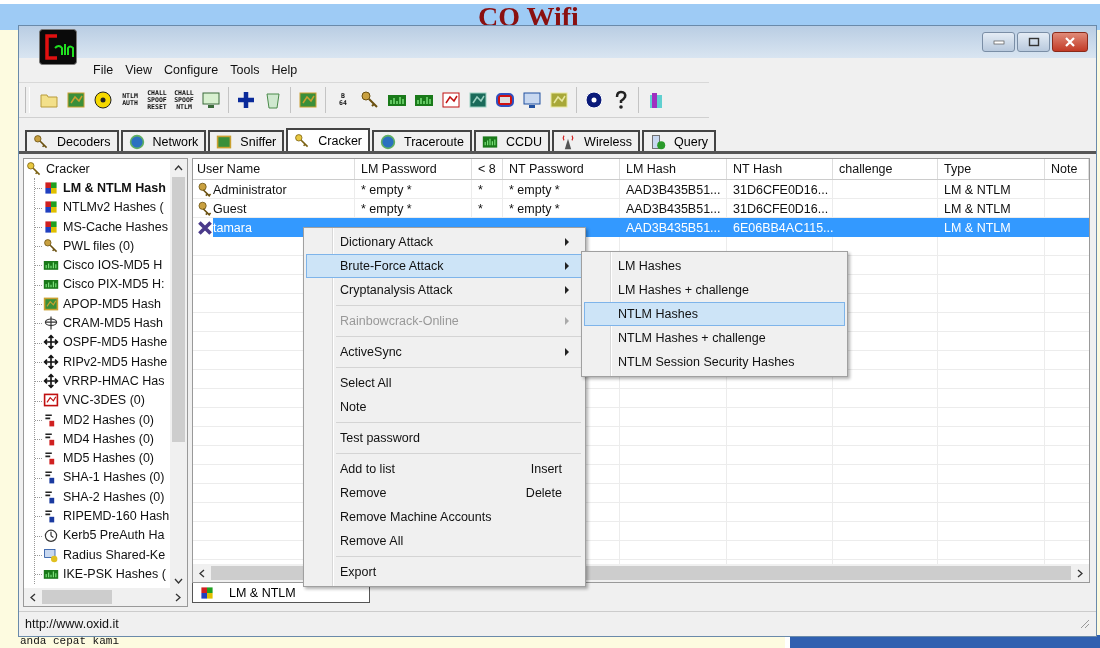  I want to click on tree-item: Radius Shared-Ke, so click(102, 554).